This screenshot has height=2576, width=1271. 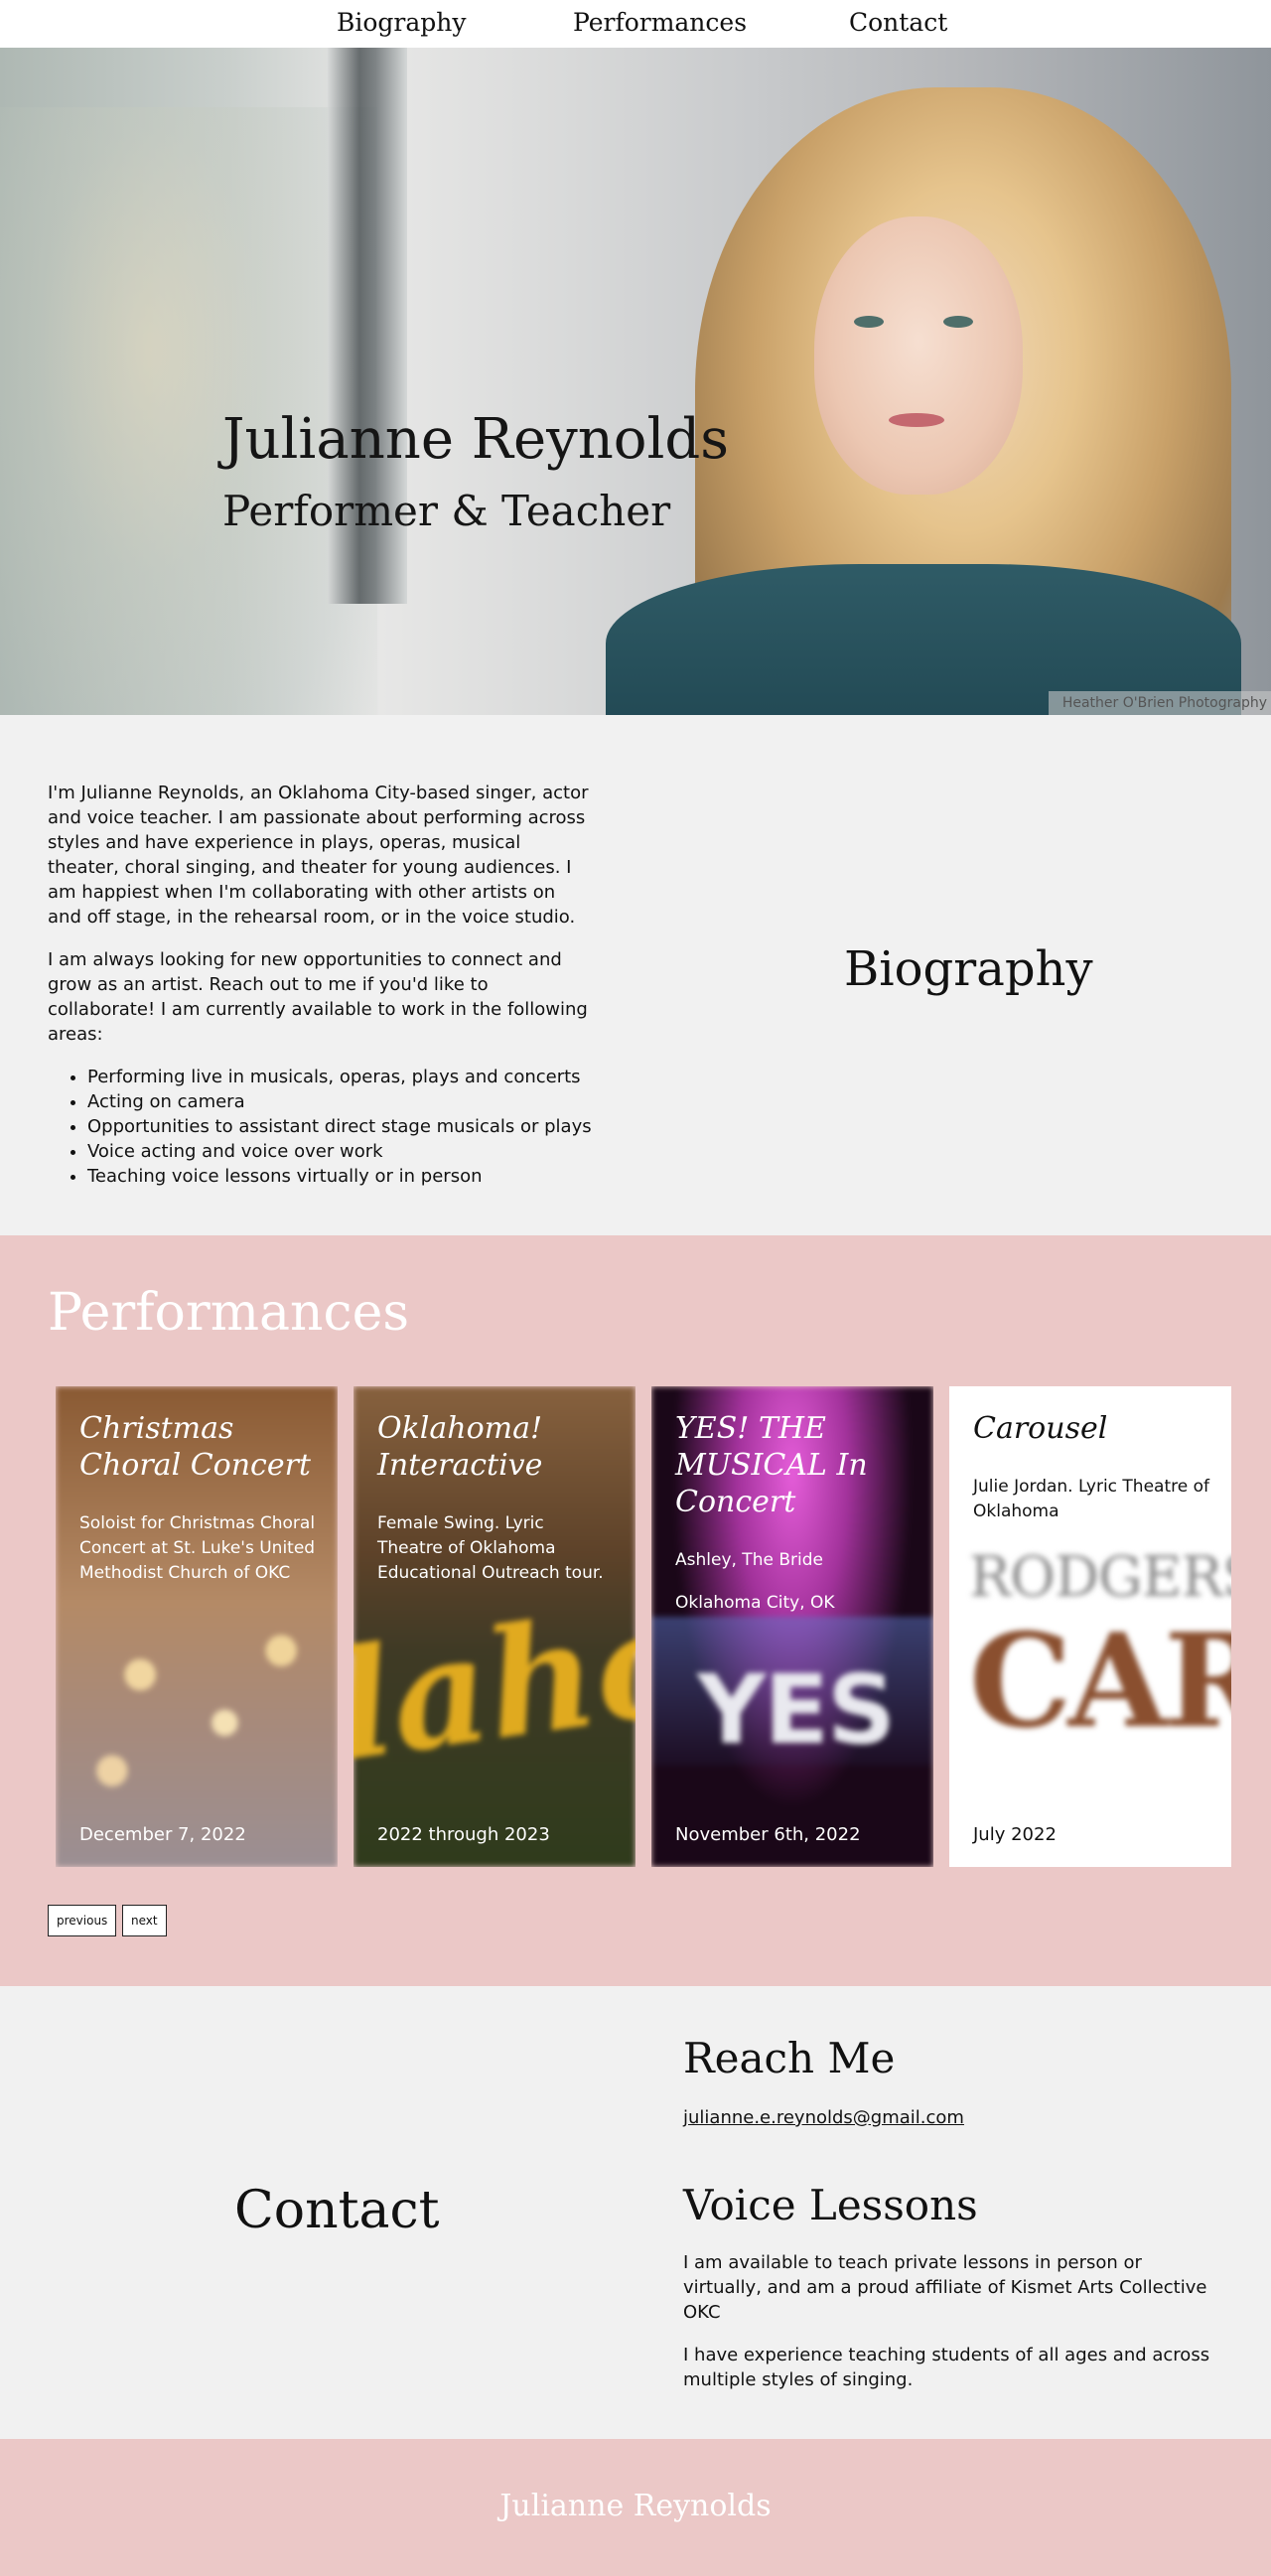 I want to click on hero-photo-lips, so click(x=916, y=420).